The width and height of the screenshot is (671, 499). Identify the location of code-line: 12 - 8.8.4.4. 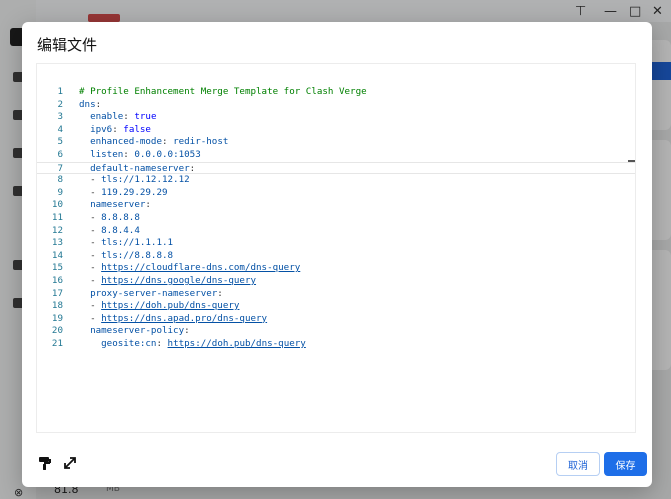
(336, 231).